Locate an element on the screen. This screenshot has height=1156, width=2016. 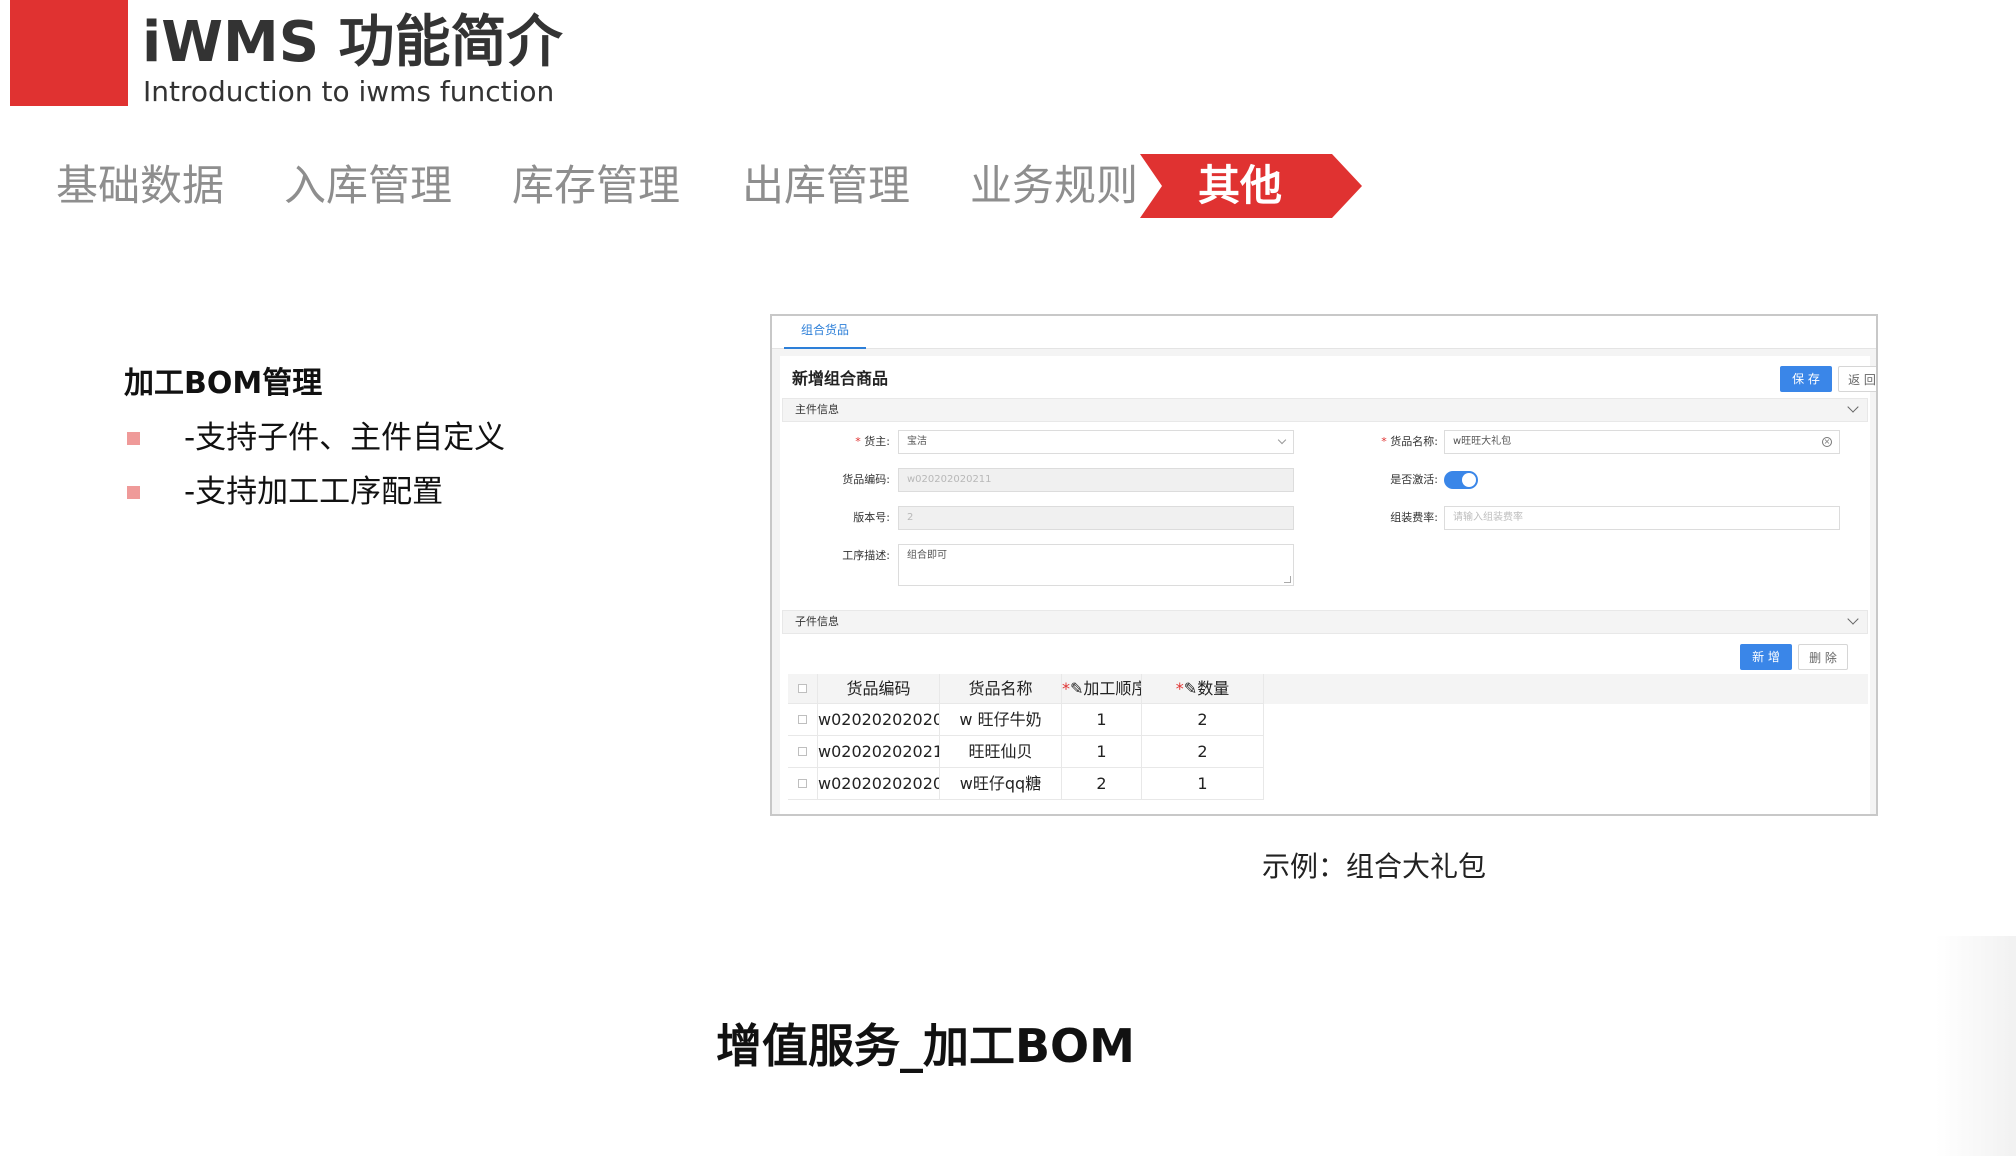
process-label: 工序描述: is located at coordinates (866, 555).